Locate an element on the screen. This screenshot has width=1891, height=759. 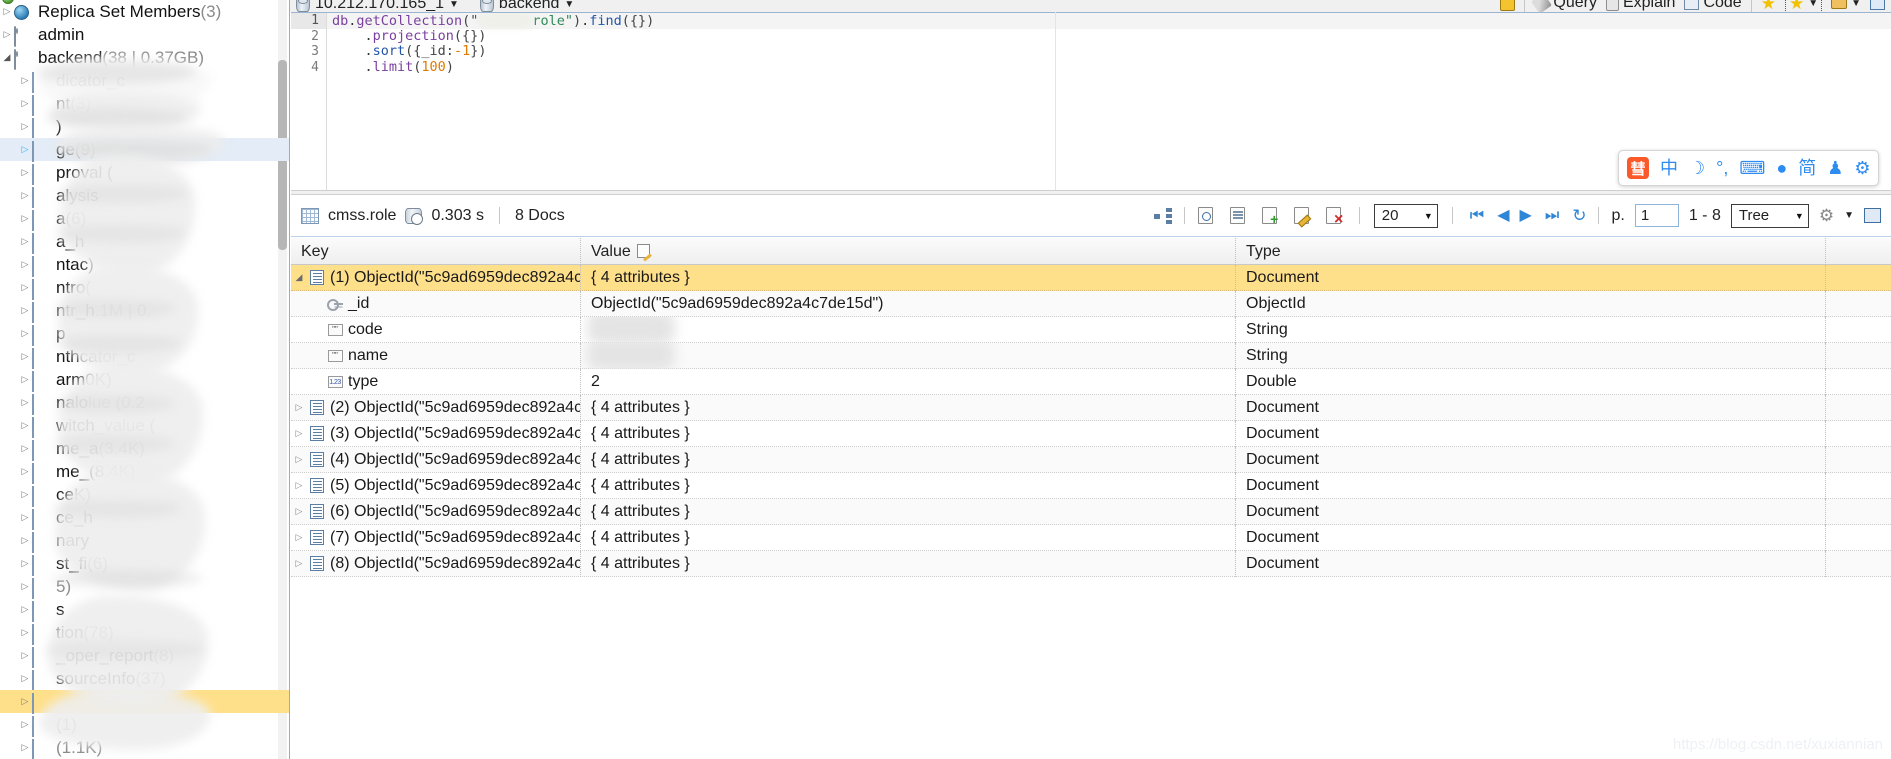
tree-item: ▷ alysis is located at coordinates (144, 196).